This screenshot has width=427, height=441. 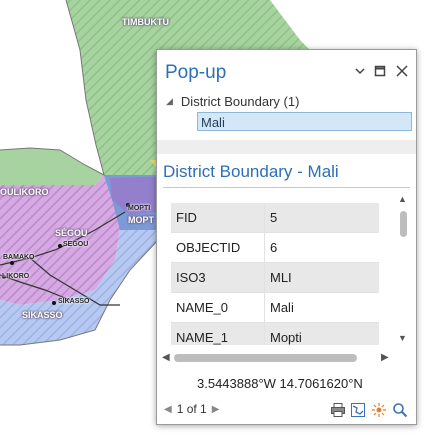 I want to click on section-divider, so click(x=286, y=147).